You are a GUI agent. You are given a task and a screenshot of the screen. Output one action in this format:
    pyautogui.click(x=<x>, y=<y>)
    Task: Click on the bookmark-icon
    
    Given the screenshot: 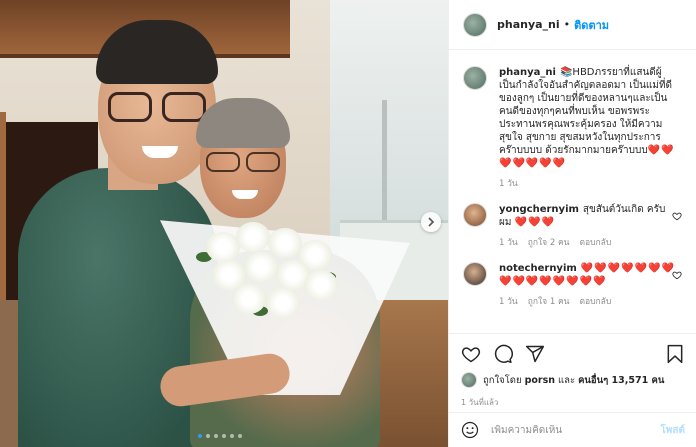 What is the action you would take?
    pyautogui.click(x=675, y=354)
    